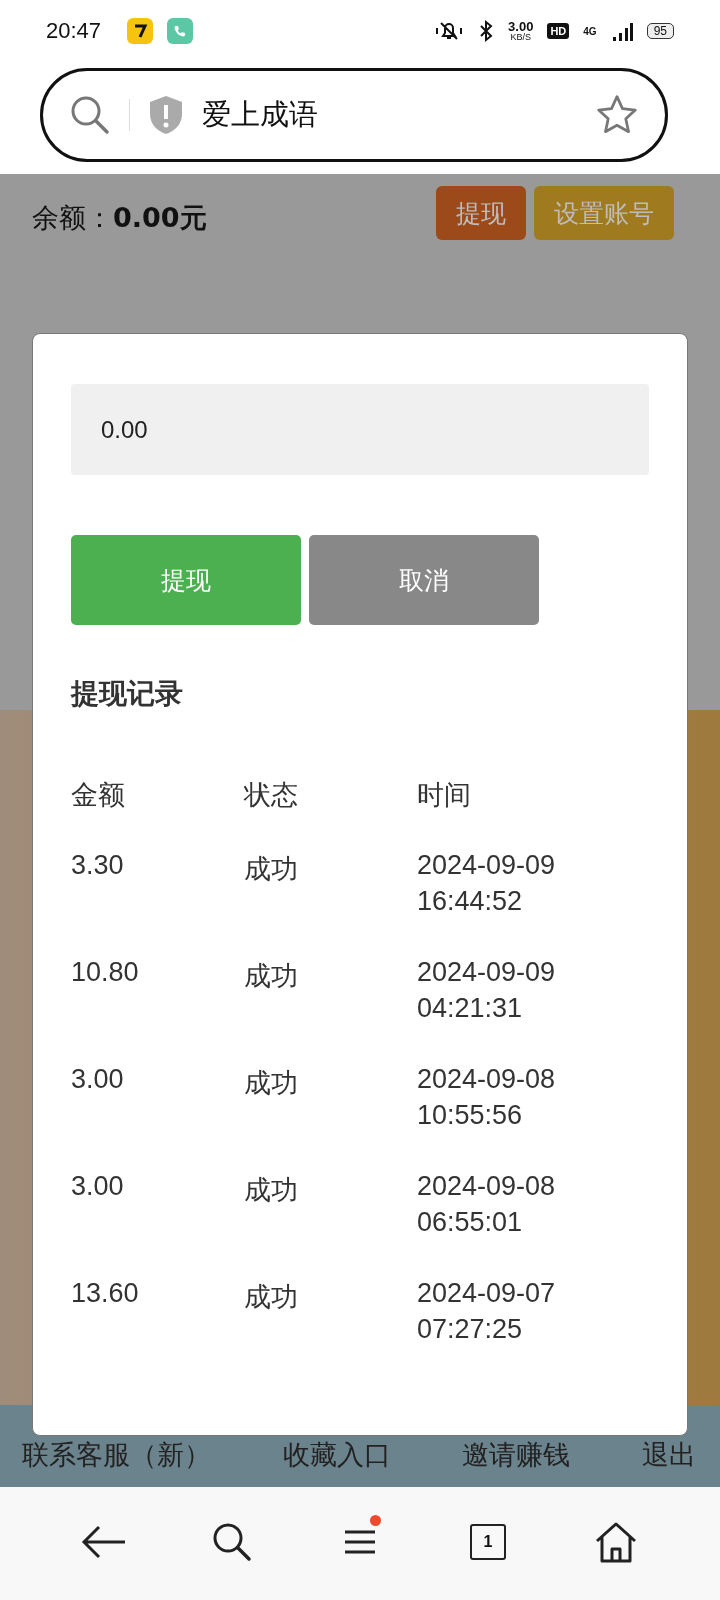 The width and height of the screenshot is (720, 1600). Describe the element at coordinates (558, 31) in the screenshot. I see `hd-badge: HD` at that location.